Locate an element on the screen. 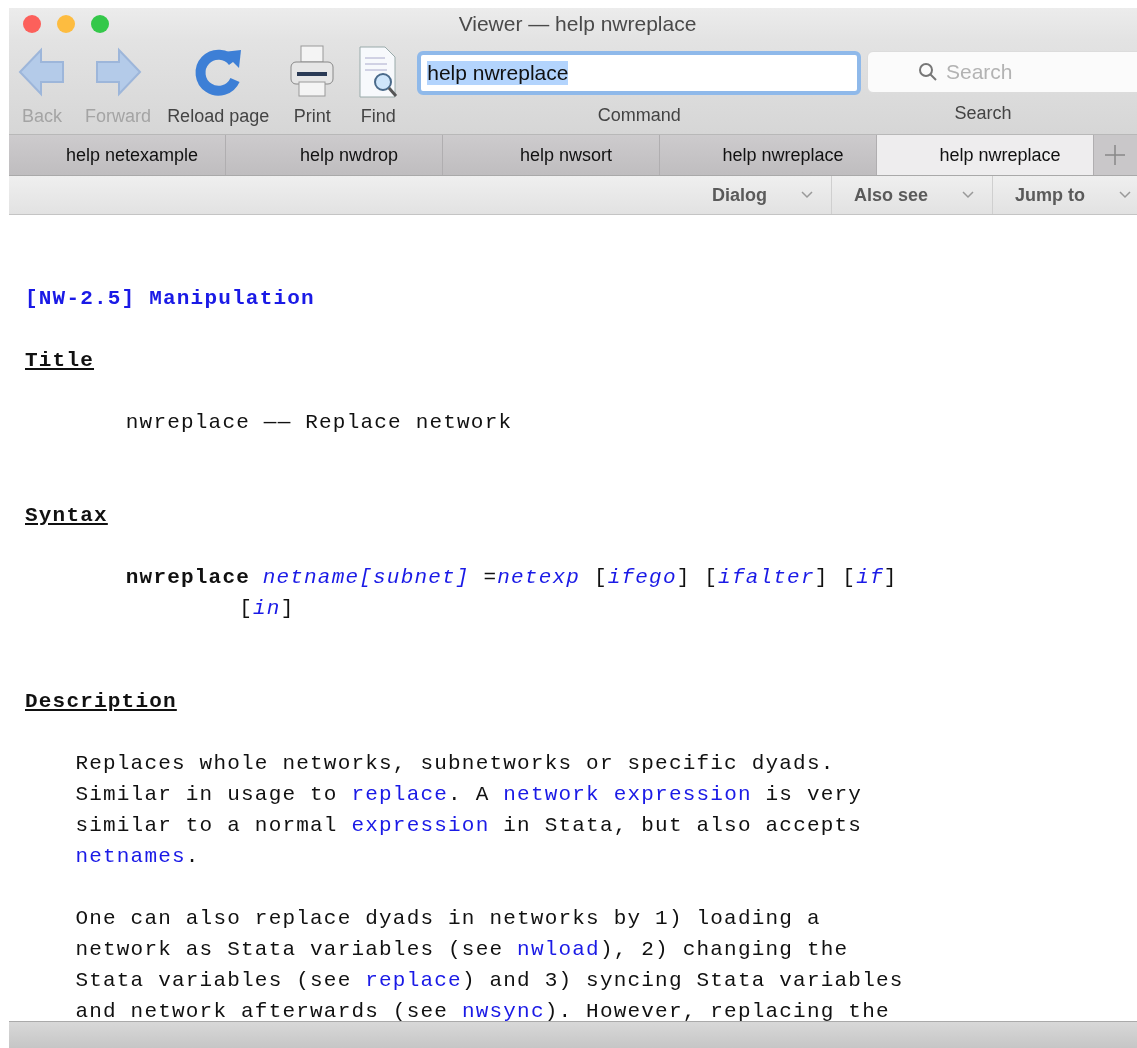 Image resolution: width=1137 pixels, height=1048 pixels. help-heading: [NW-2.5] Manipulation is located at coordinates (170, 299).